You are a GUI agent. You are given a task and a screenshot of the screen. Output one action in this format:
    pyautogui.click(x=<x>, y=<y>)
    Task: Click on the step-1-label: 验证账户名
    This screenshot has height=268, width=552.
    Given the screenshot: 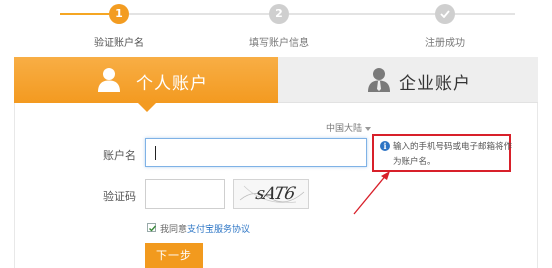 What is the action you would take?
    pyautogui.click(x=119, y=43)
    